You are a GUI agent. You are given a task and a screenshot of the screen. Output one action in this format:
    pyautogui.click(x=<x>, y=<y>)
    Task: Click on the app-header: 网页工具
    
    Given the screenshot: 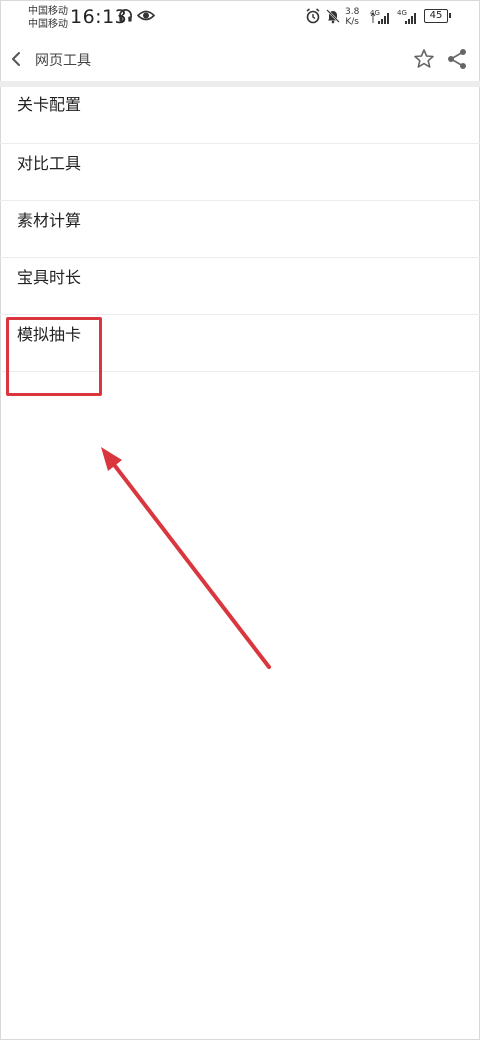 What is the action you would take?
    pyautogui.click(x=240, y=60)
    